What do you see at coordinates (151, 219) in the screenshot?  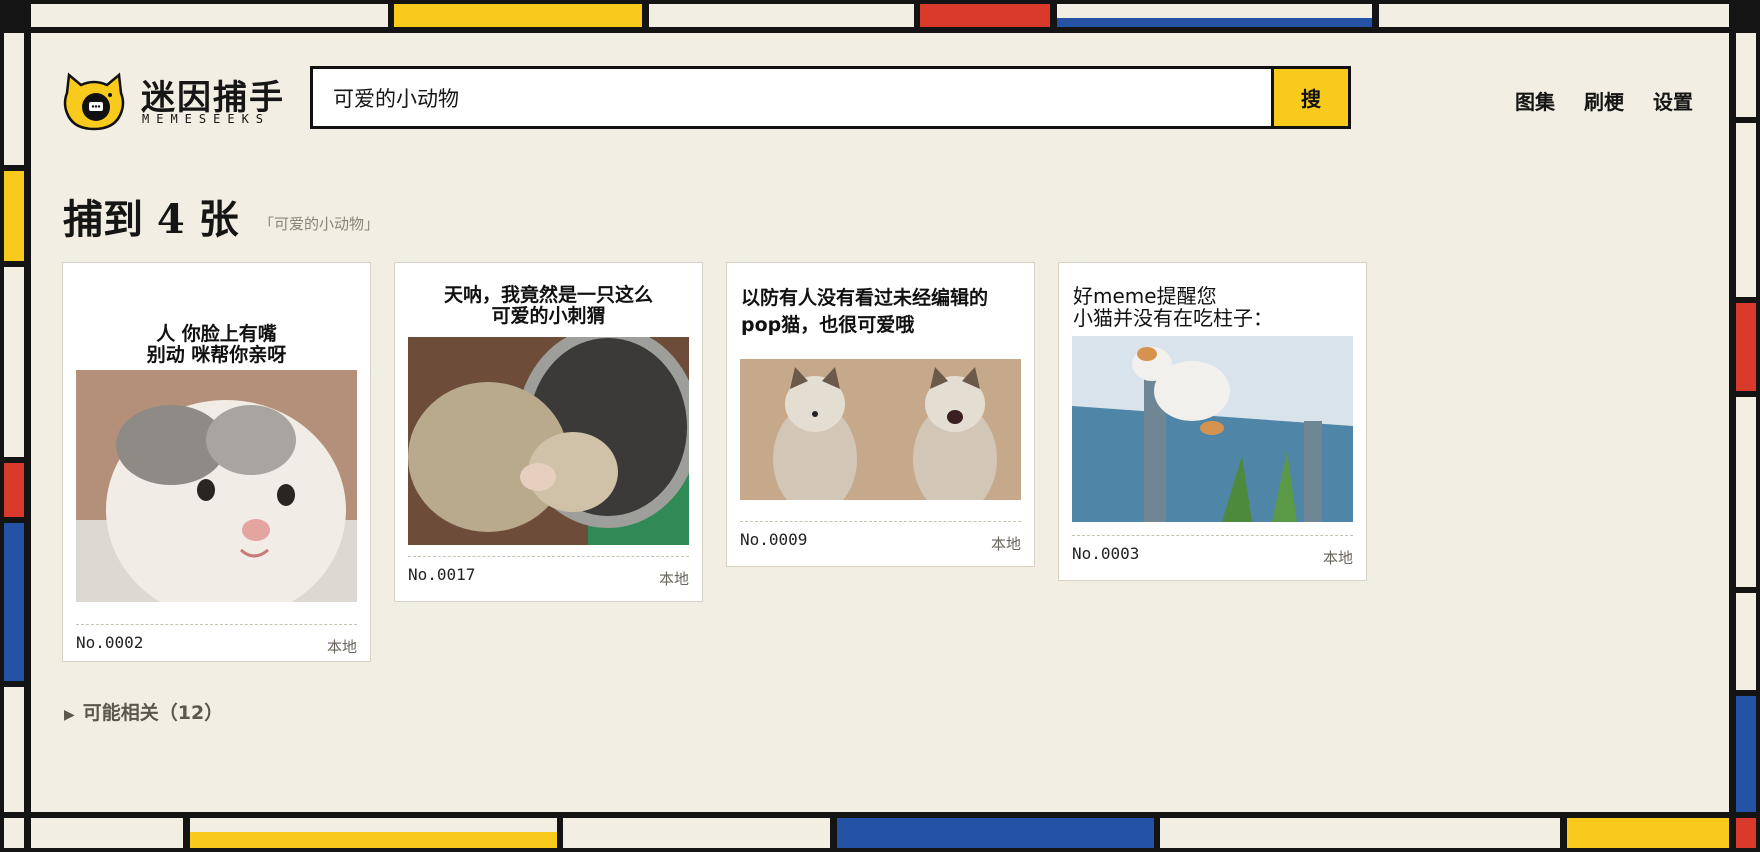 I see `result-count-heading: 捕到 4 张` at bounding box center [151, 219].